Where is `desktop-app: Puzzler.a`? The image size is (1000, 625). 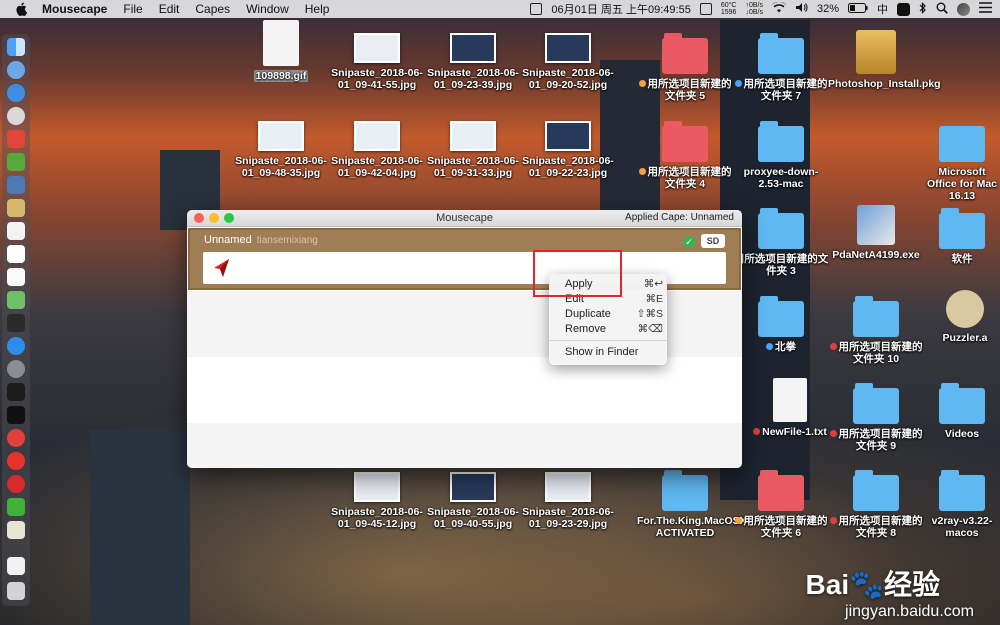 desktop-app: Puzzler.a is located at coordinates (965, 317).